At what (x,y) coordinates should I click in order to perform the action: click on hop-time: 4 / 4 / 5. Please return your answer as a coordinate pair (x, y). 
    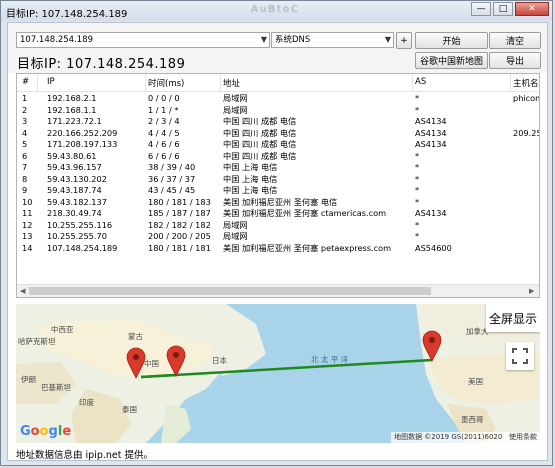
    Looking at the image, I should click on (164, 132).